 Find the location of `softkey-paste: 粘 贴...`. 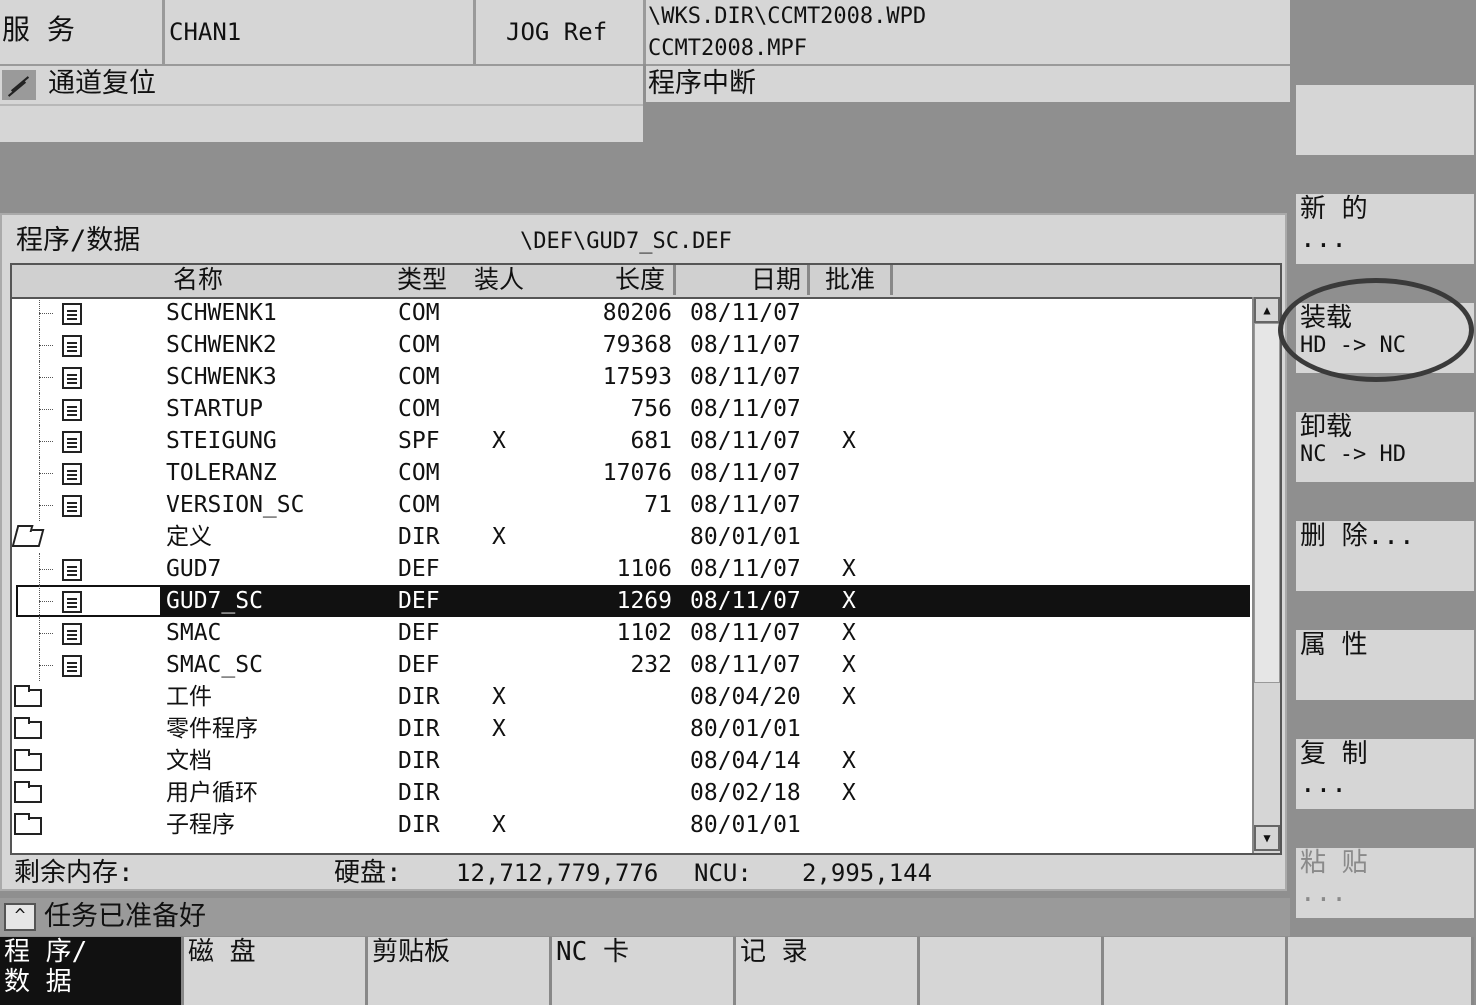

softkey-paste: 粘 贴... is located at coordinates (1385, 883).